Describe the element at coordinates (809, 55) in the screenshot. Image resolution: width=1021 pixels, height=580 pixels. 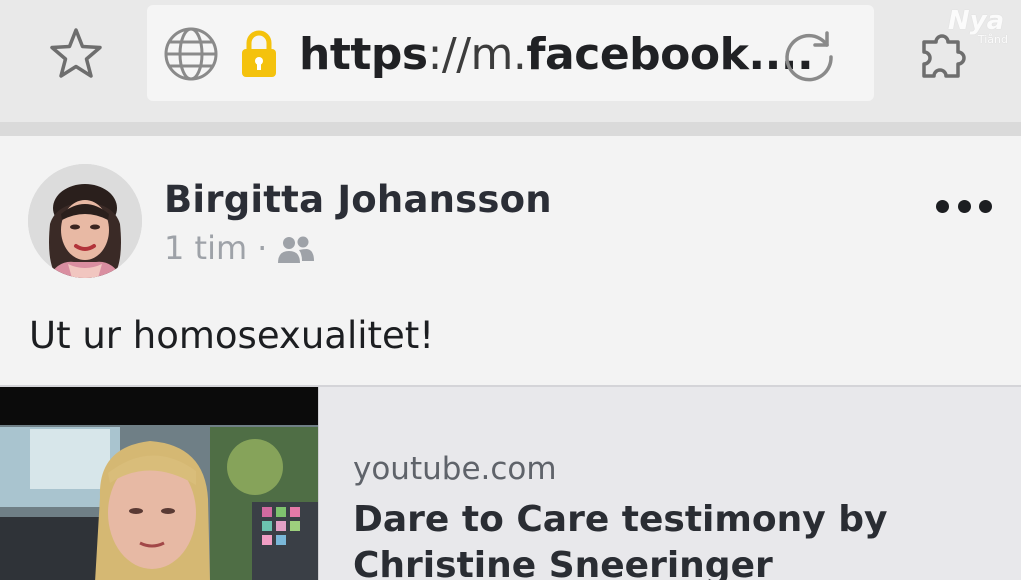
I see `reload-icon` at that location.